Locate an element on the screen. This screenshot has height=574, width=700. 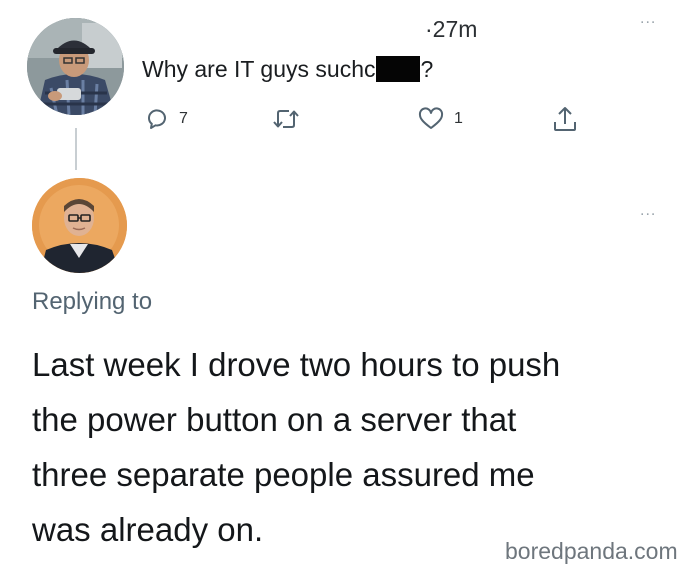
reply-author-avatar is located at coordinates (79, 225).